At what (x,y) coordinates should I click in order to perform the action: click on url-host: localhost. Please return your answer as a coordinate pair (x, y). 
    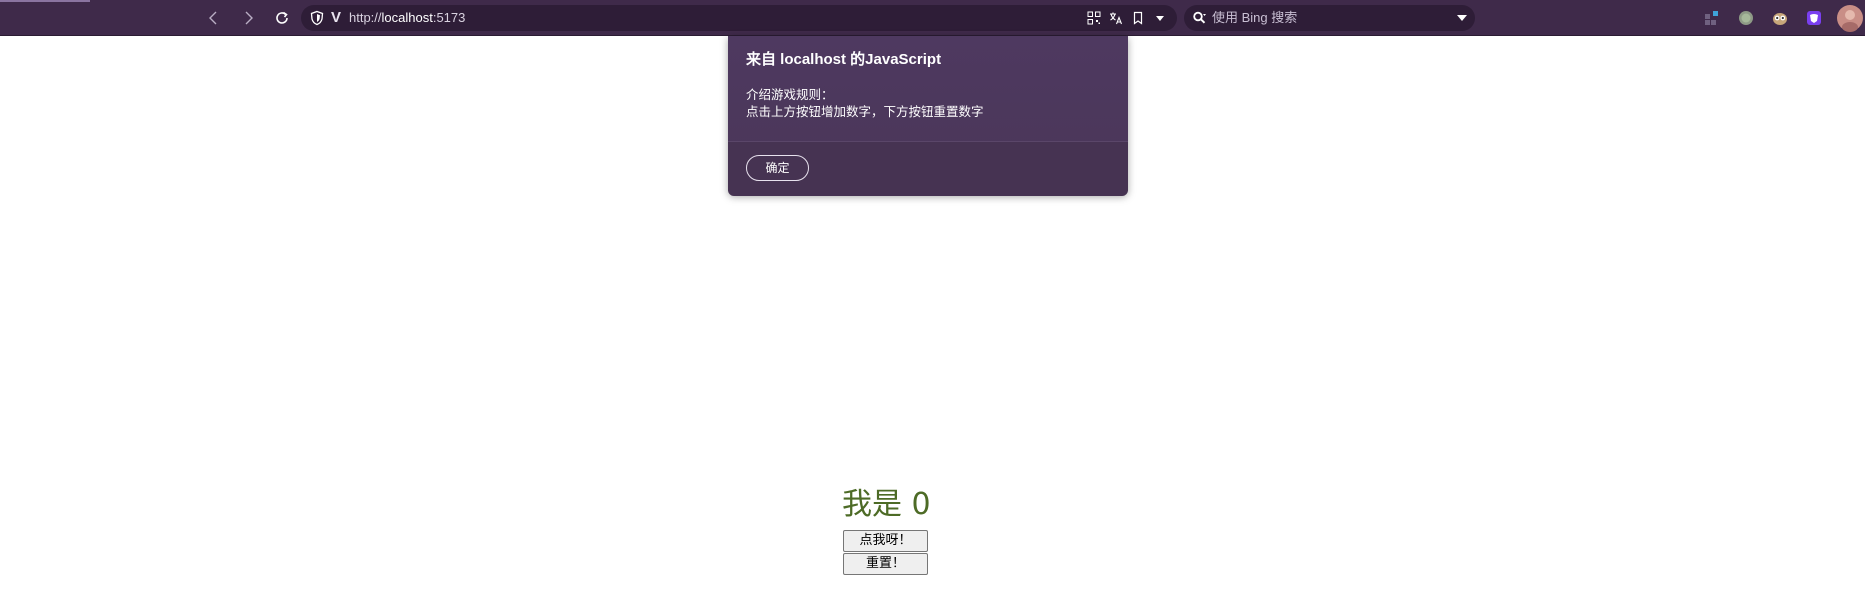
    Looking at the image, I should click on (407, 17).